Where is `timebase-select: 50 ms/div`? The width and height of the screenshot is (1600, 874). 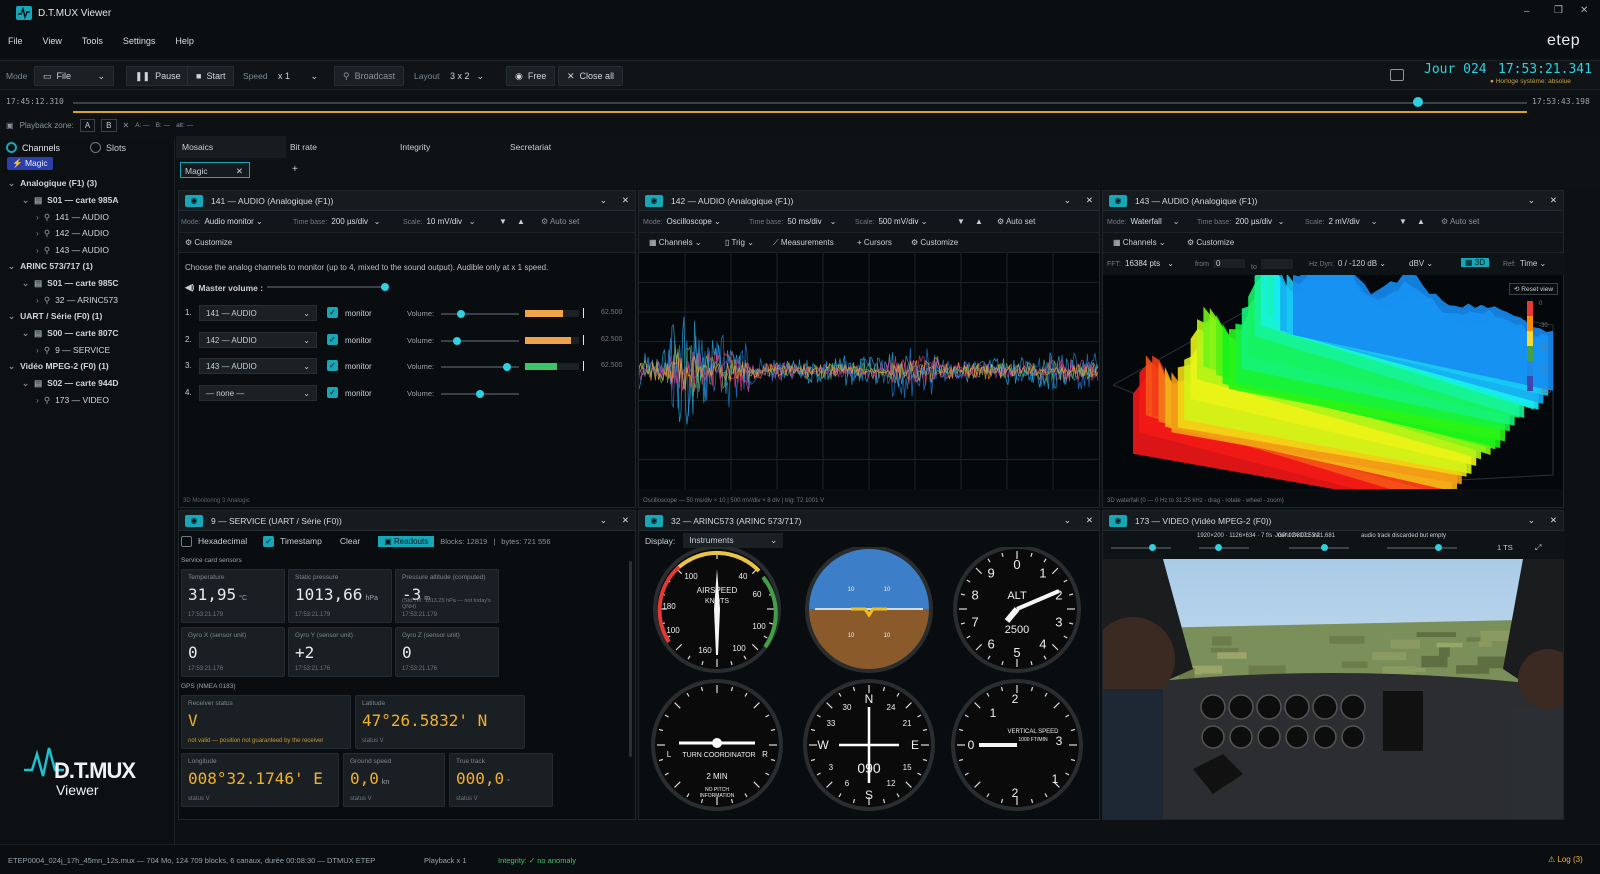
timebase-select: 50 ms/div is located at coordinates (807, 221).